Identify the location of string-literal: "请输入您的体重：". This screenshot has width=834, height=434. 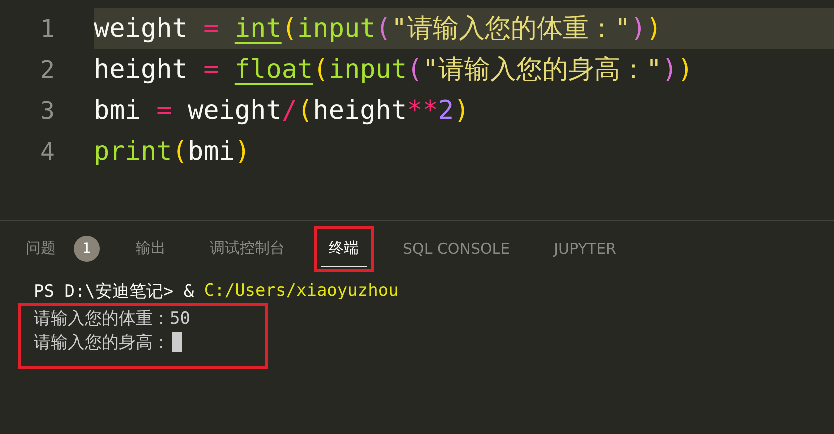
(511, 29).